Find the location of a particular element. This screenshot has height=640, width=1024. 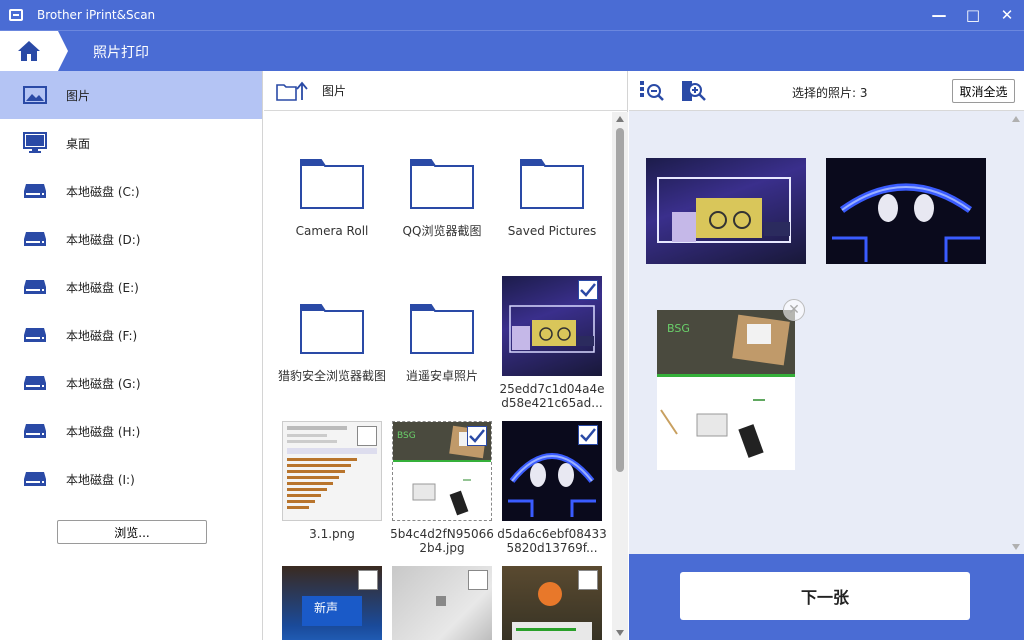

current-path: 图片 is located at coordinates (334, 91).